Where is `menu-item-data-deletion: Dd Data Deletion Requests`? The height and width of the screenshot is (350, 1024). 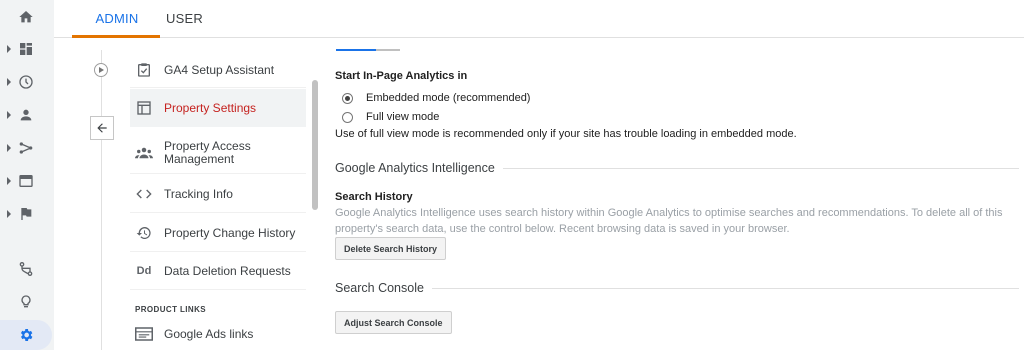 menu-item-data-deletion: Dd Data Deletion Requests is located at coordinates (218, 271).